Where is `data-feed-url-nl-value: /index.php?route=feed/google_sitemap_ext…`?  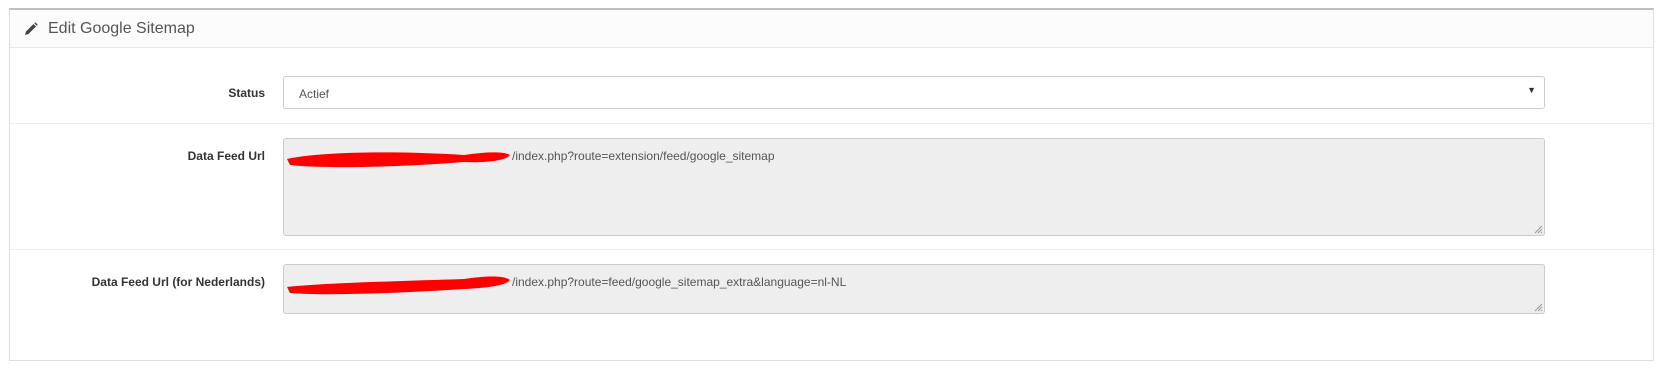 data-feed-url-nl-value: /index.php?route=feed/google_sitemap_ext… is located at coordinates (679, 282).